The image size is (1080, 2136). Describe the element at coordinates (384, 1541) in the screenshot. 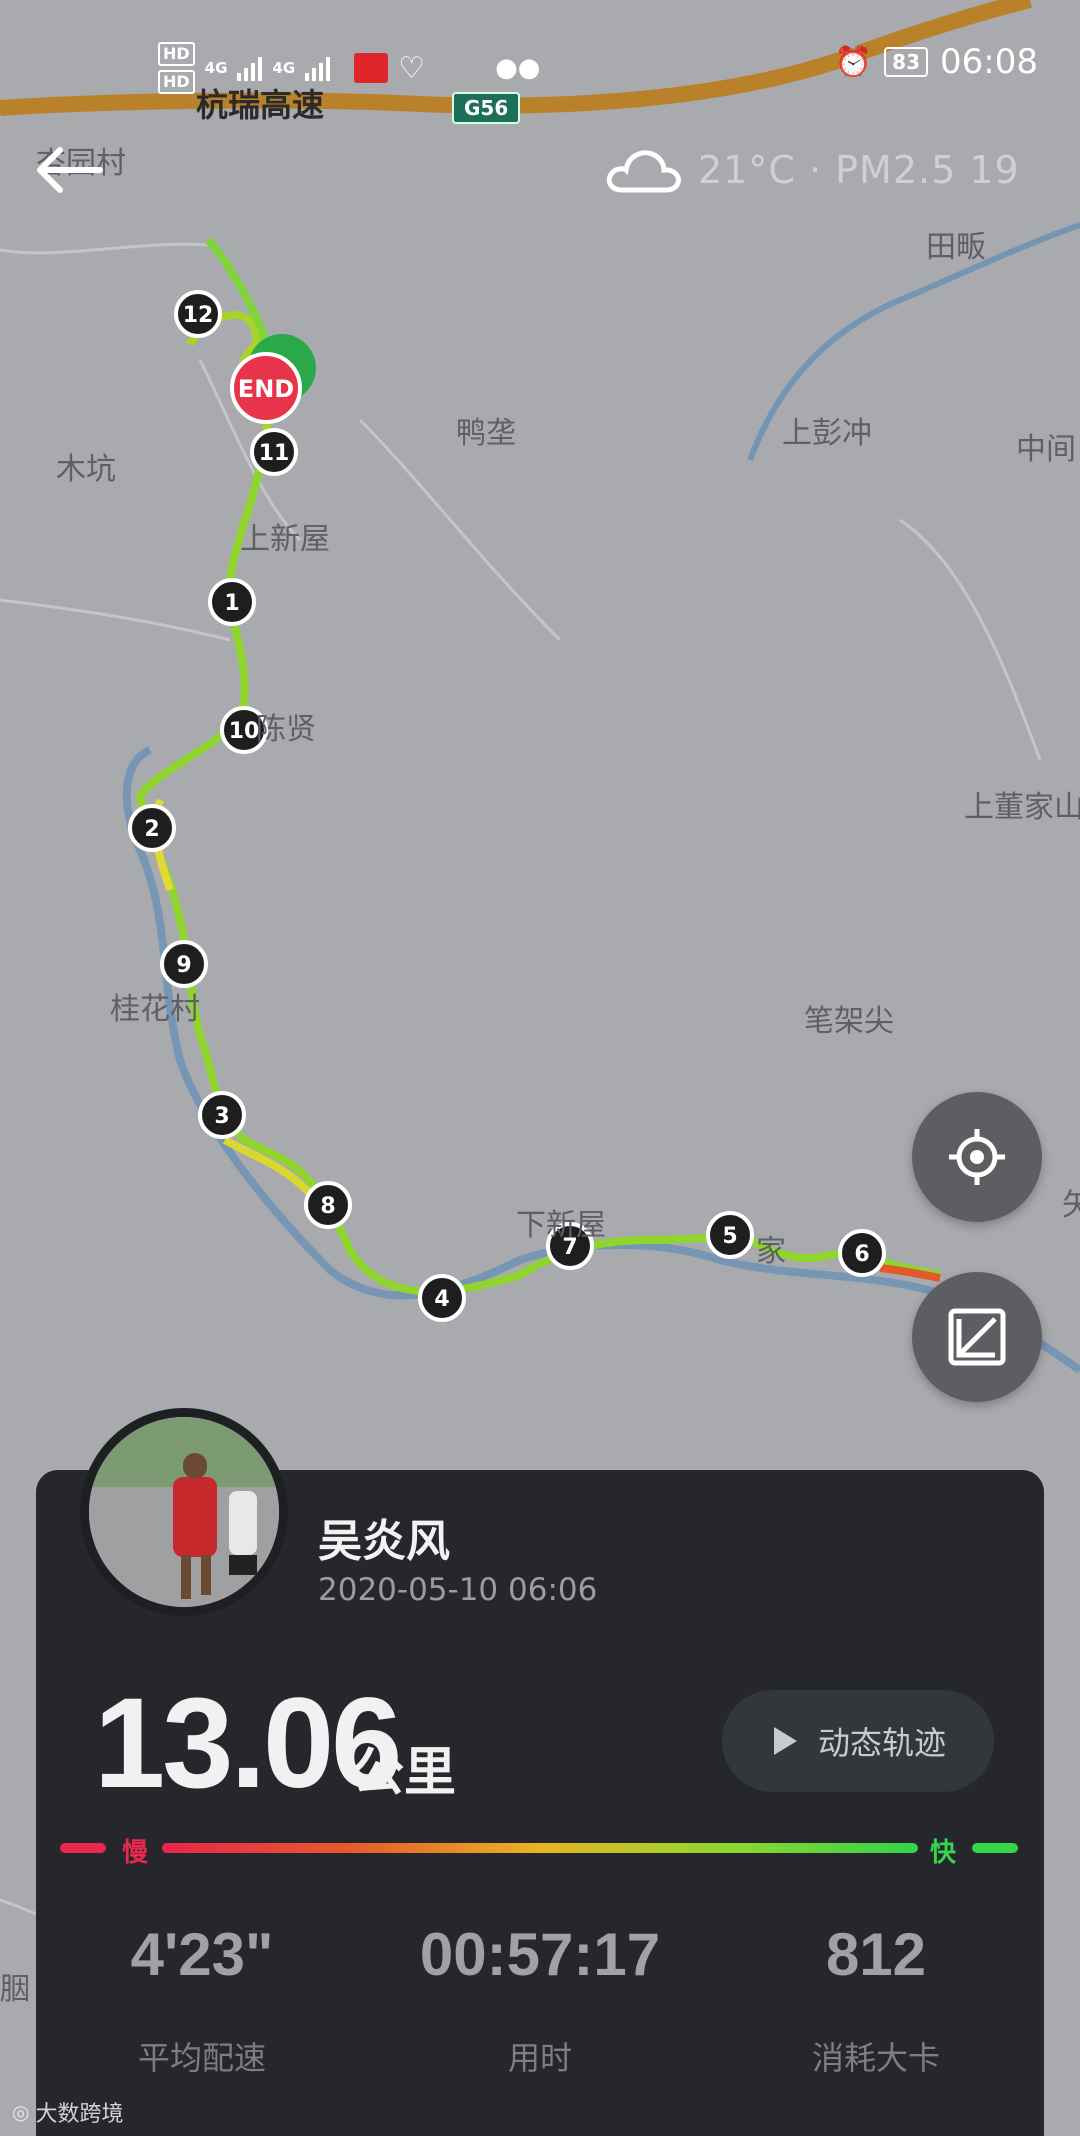

I see `user-name: 吴炎风` at that location.